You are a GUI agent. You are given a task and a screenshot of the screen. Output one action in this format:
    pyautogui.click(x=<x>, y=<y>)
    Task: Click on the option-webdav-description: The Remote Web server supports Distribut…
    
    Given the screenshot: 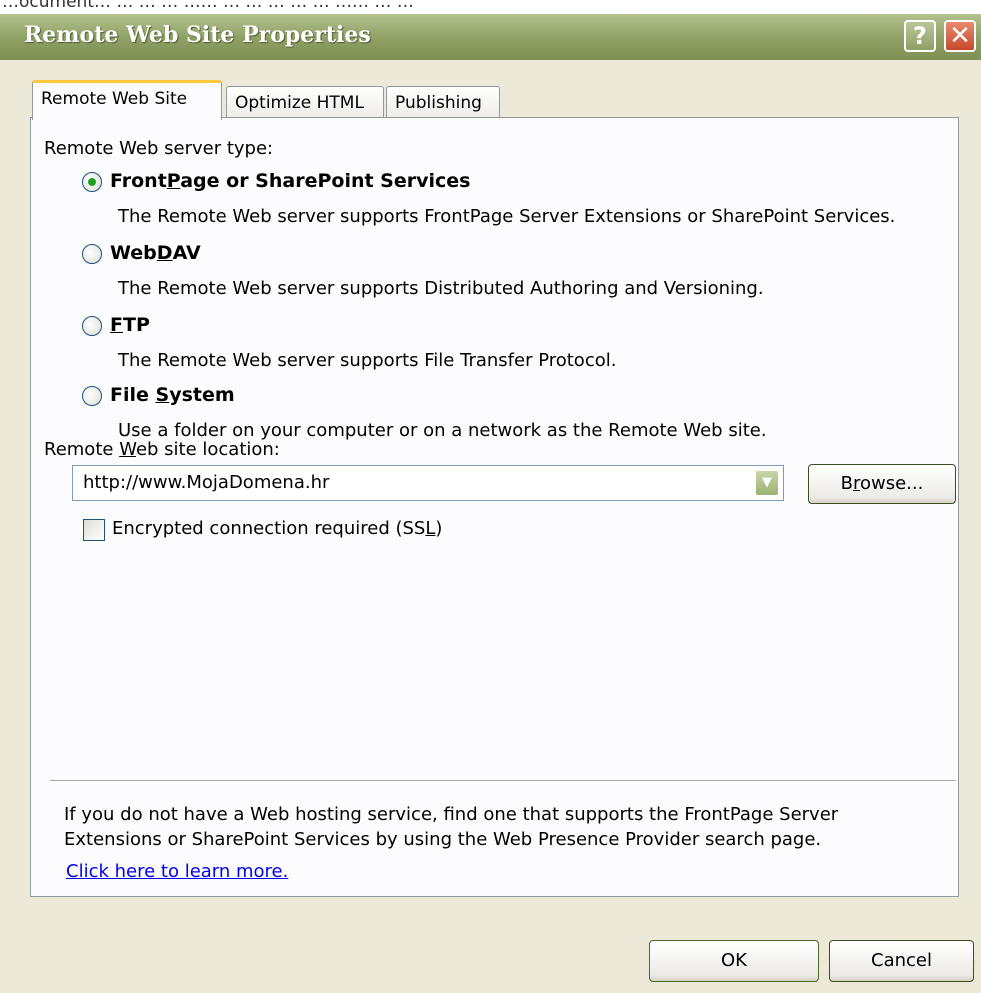 What is the action you would take?
    pyautogui.click(x=441, y=288)
    